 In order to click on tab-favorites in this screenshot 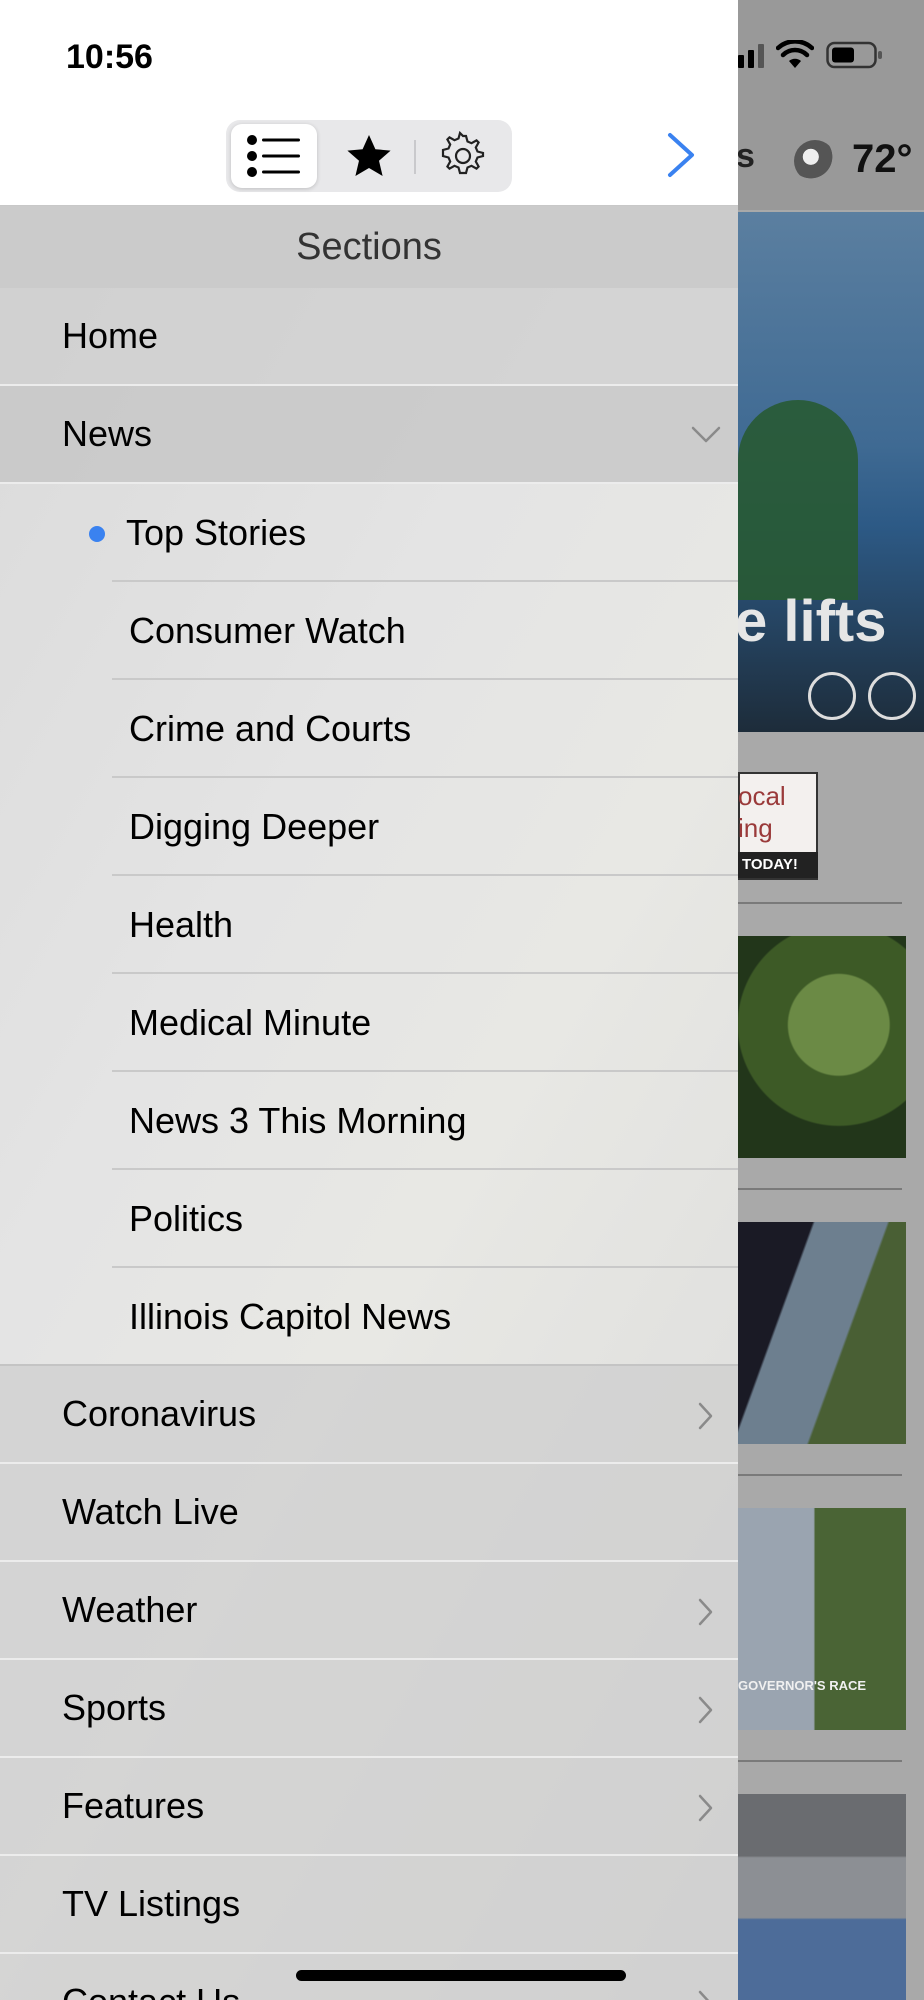, I will do `click(369, 156)`.